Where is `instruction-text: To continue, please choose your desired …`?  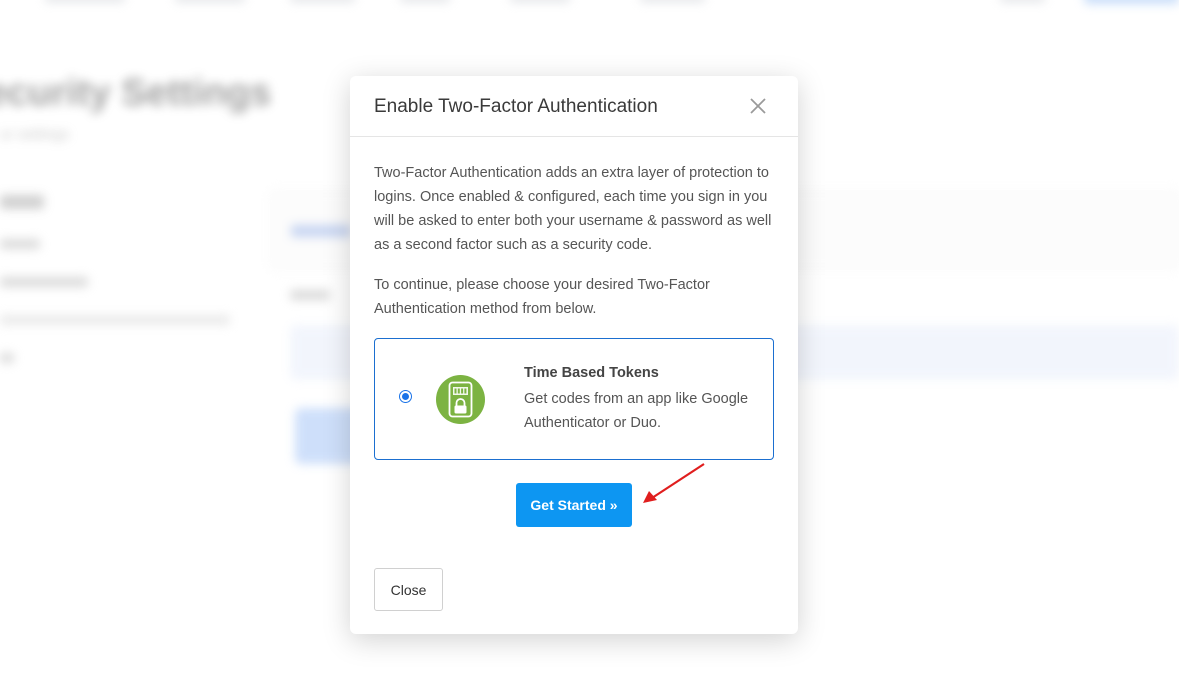
instruction-text: To continue, please choose your desired … is located at coordinates (542, 297).